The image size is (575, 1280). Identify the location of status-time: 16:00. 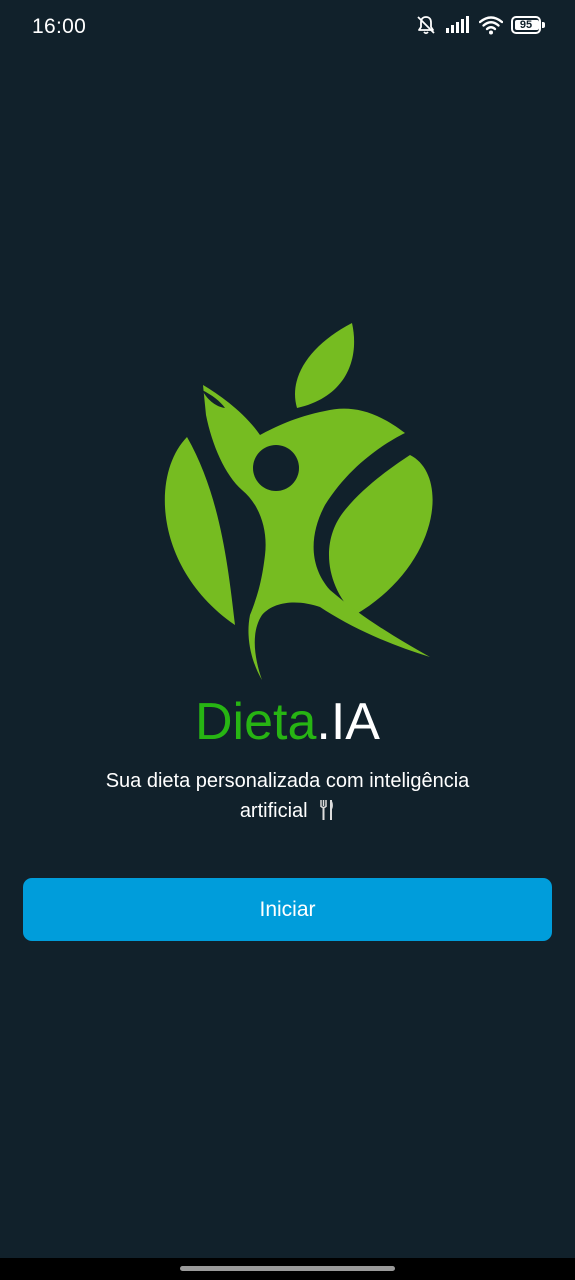
(59, 26).